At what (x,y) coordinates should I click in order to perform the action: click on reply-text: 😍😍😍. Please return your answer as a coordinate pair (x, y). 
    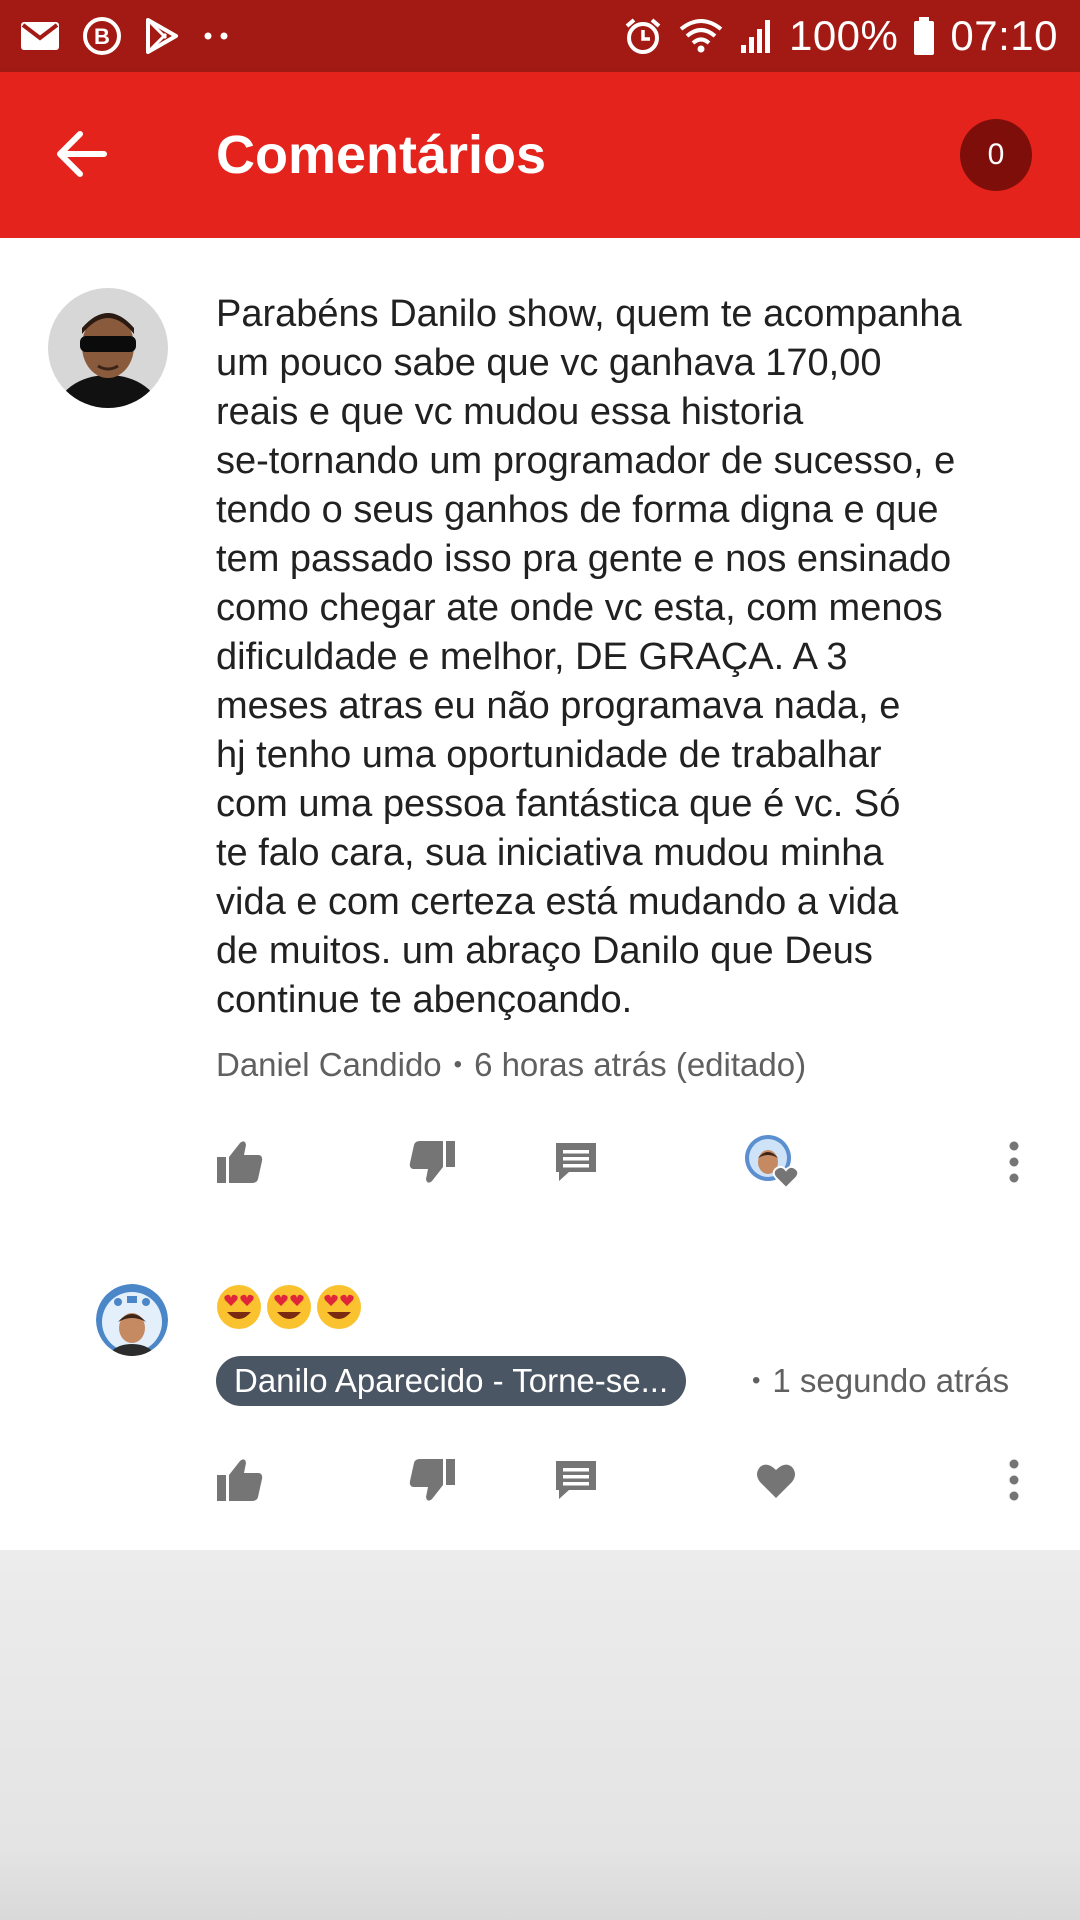
    Looking at the image, I should click on (289, 1312).